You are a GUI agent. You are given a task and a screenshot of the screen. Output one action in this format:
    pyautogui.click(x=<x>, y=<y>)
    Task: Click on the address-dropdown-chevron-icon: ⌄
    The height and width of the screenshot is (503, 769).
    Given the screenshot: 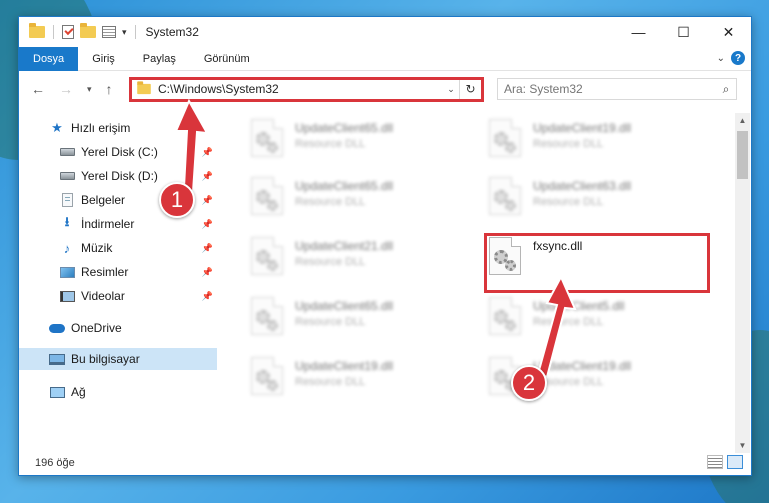 What is the action you would take?
    pyautogui.click(x=451, y=89)
    